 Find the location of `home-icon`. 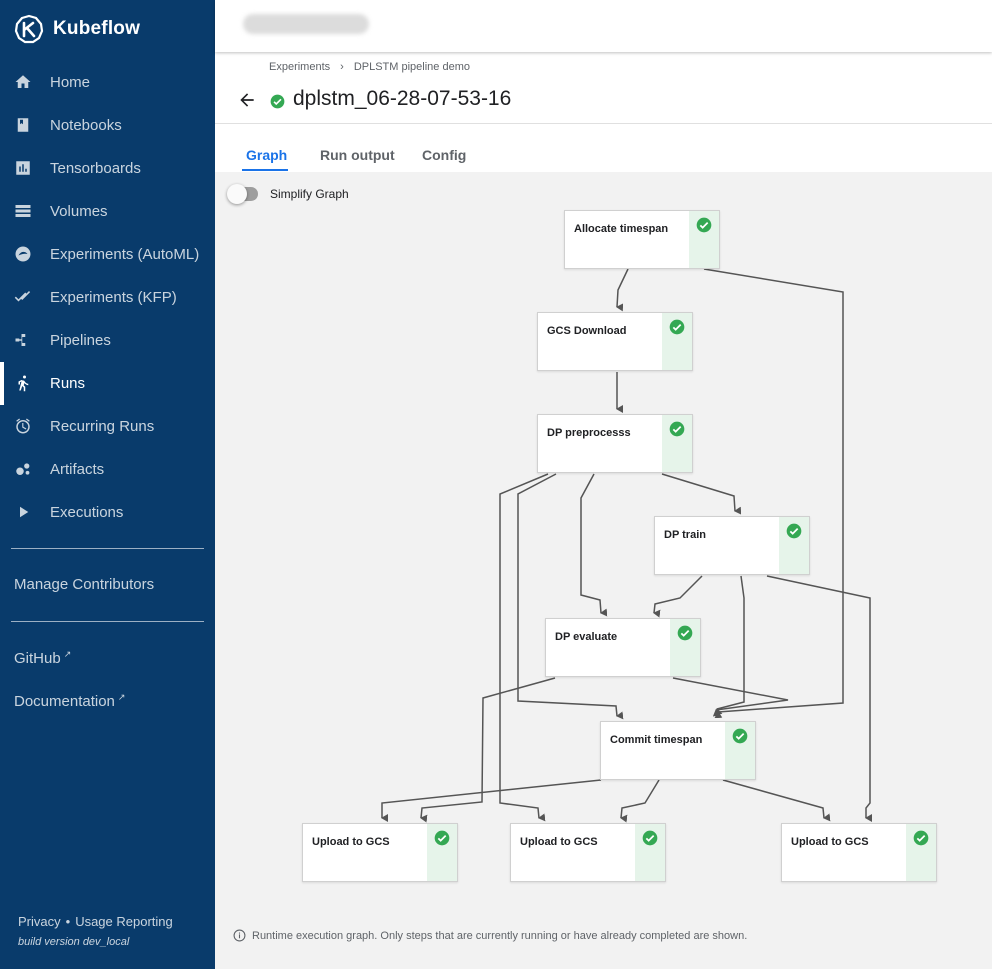

home-icon is located at coordinates (23, 82).